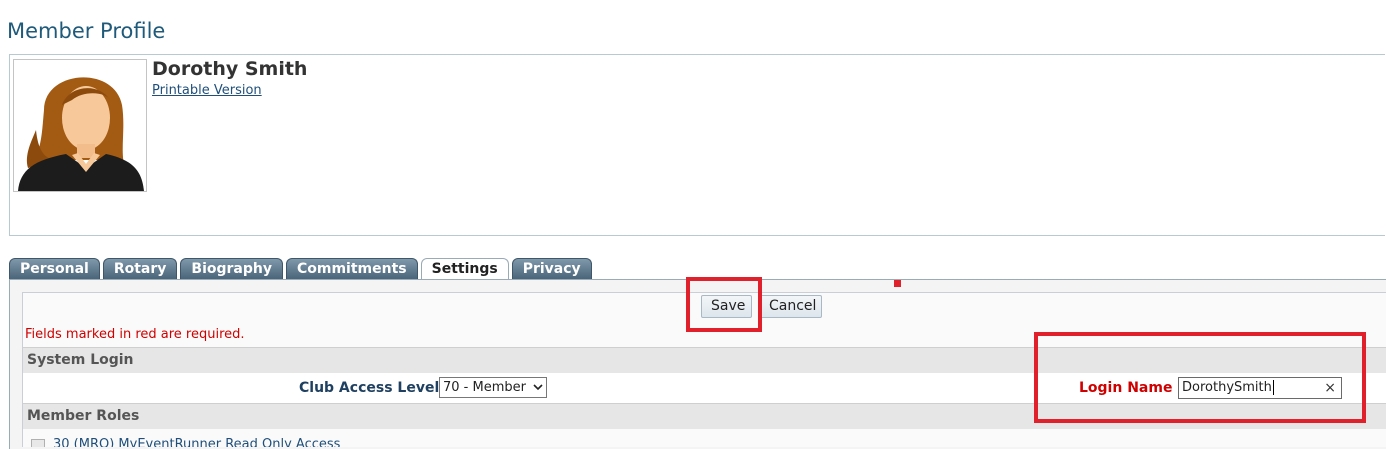 The image size is (1386, 449). I want to click on save-highlight-box, so click(724, 304).